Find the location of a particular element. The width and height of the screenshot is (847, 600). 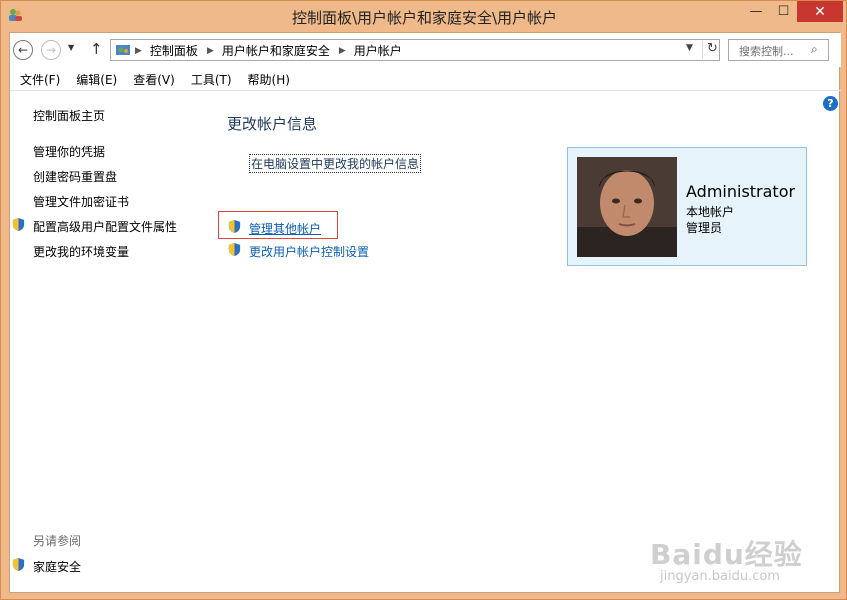

page-title: 更改帐户信息 is located at coordinates (272, 124).